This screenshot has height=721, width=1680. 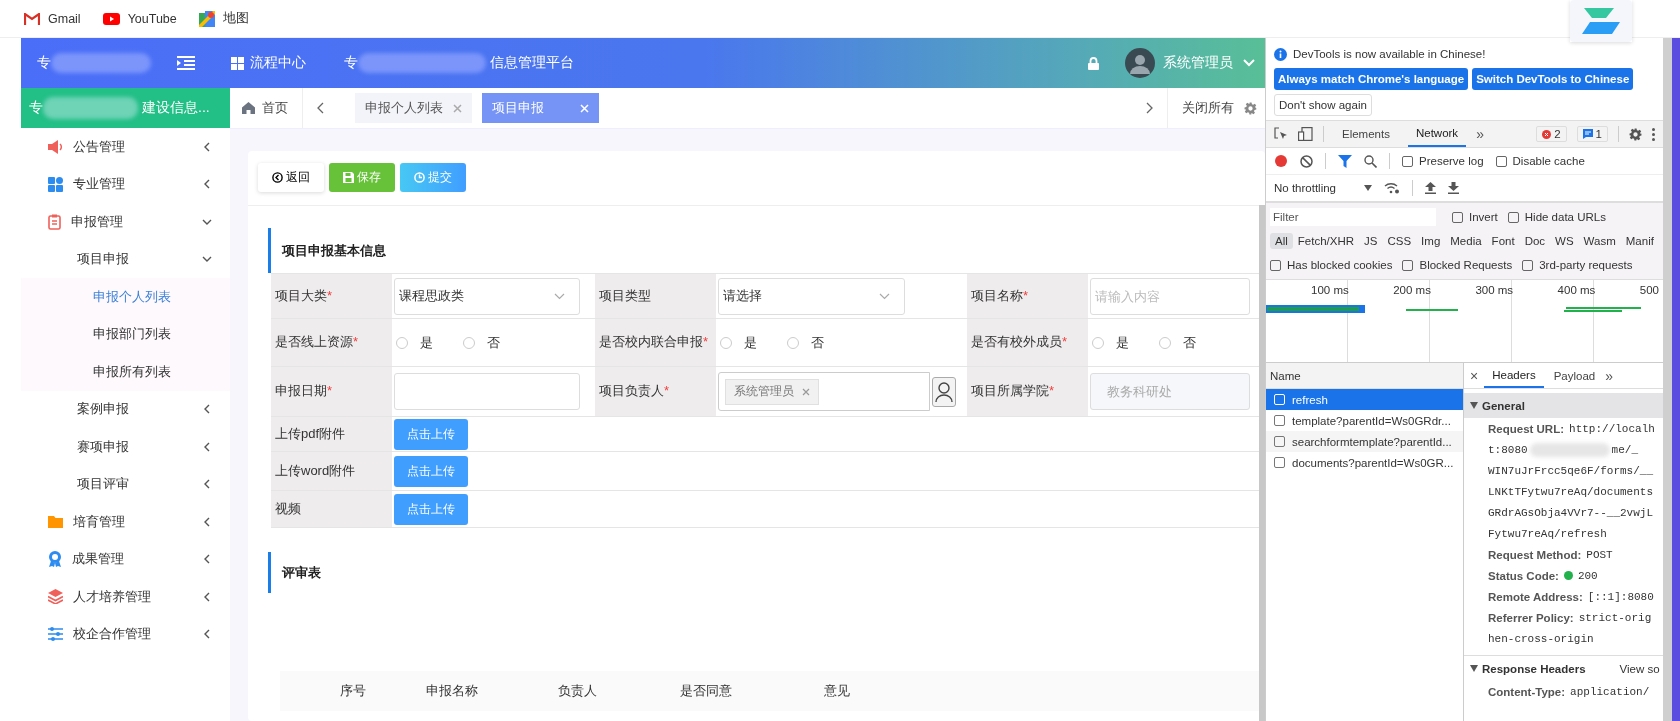 What do you see at coordinates (125, 372) in the screenshot?
I see `sidebar-item: 申报所有列表` at bounding box center [125, 372].